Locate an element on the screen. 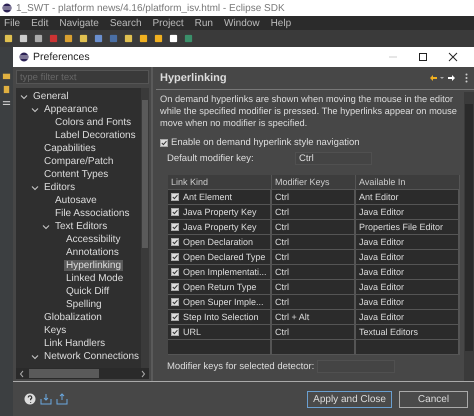  close-icon is located at coordinates (453, 57).